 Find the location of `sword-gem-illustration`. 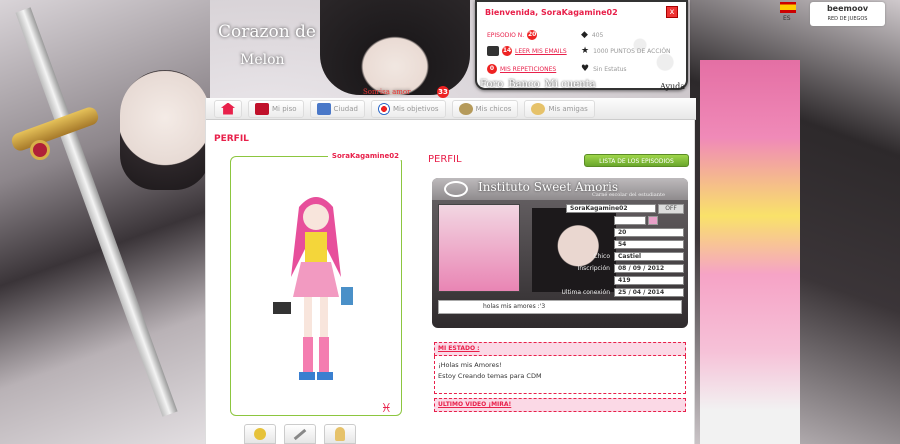

sword-gem-illustration is located at coordinates (40, 150).